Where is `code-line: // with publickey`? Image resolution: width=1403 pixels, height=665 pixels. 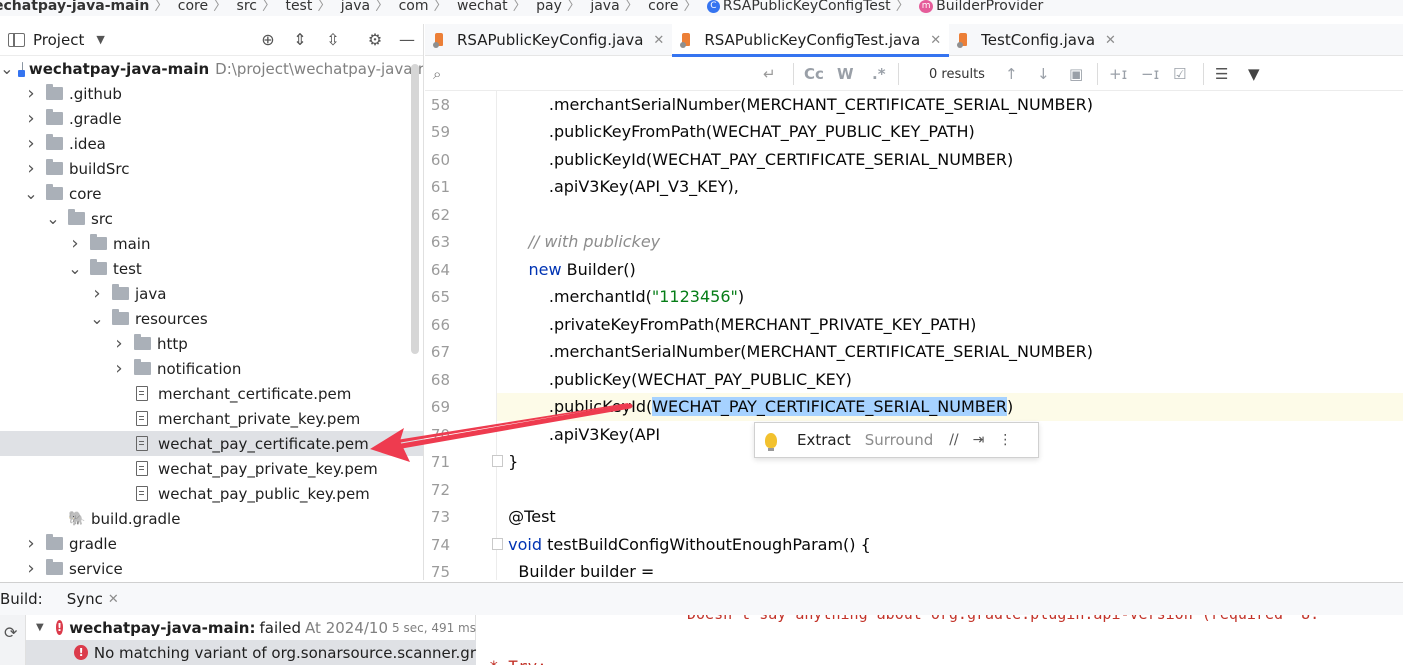
code-line: // with publickey is located at coordinates (579, 241).